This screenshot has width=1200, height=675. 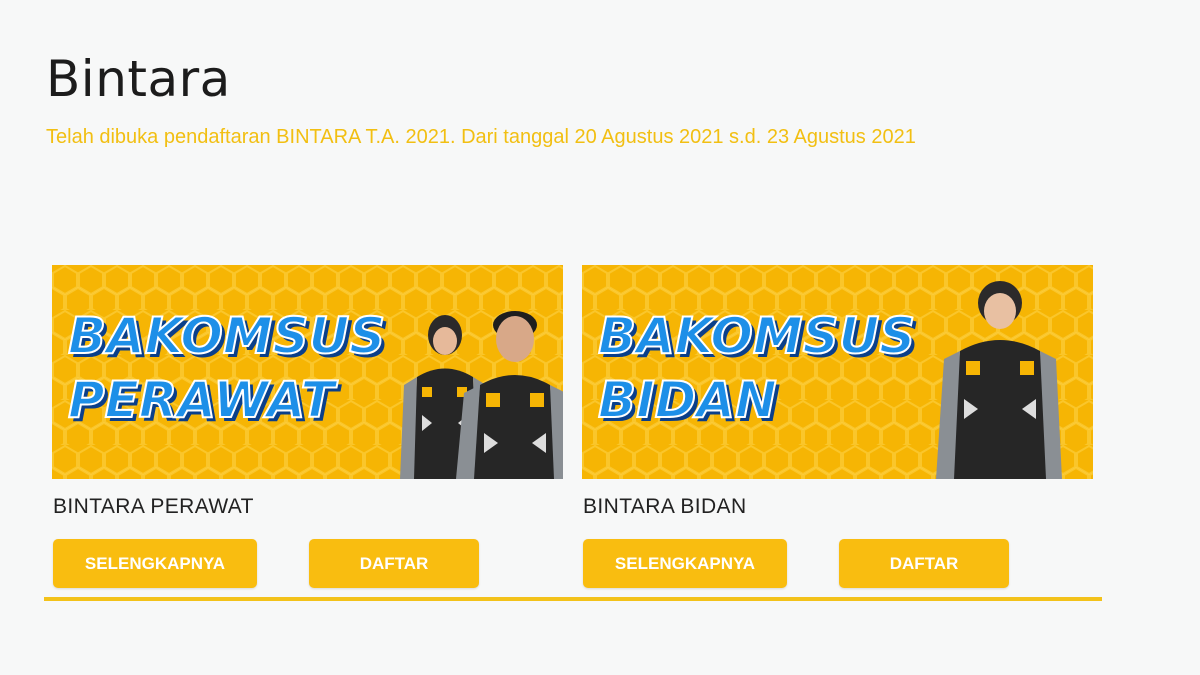 I want to click on card-title: BINTARA BIDAN, so click(x=665, y=506).